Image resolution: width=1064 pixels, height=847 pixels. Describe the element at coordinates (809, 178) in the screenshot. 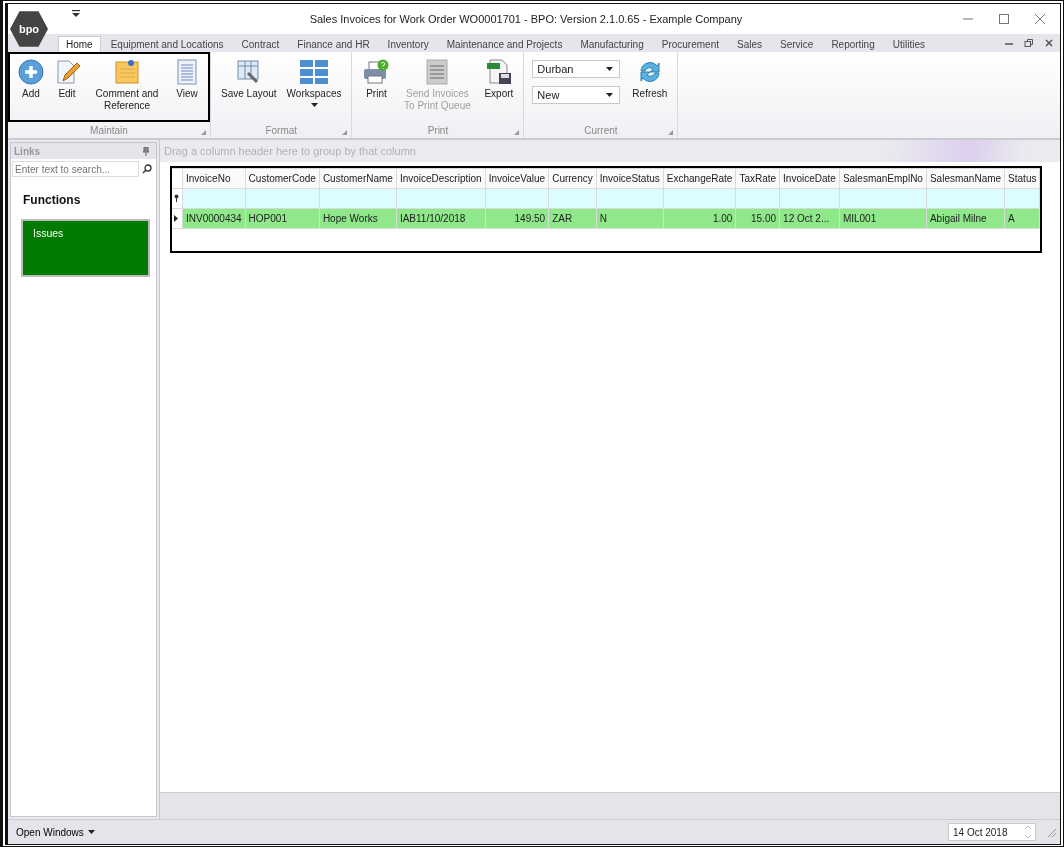

I see `column-header: InvoiceDate` at that location.